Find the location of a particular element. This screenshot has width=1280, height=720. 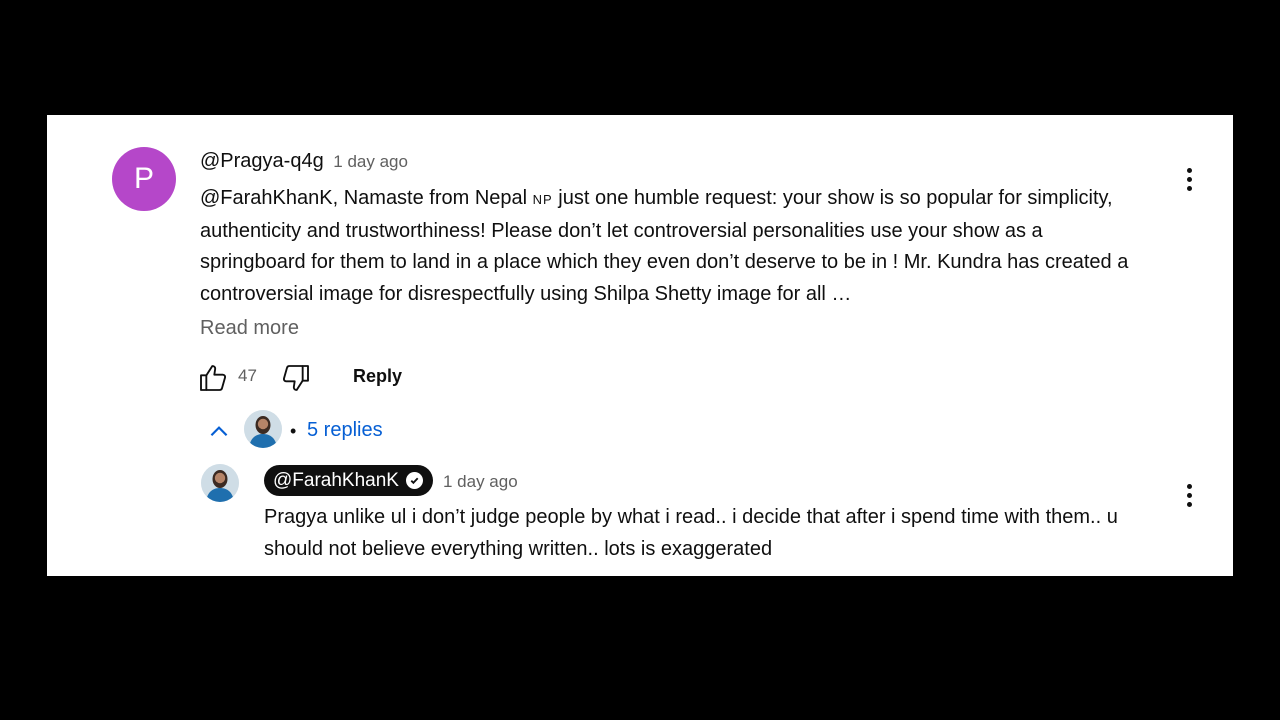

chevron-up-icon is located at coordinates (219, 431).